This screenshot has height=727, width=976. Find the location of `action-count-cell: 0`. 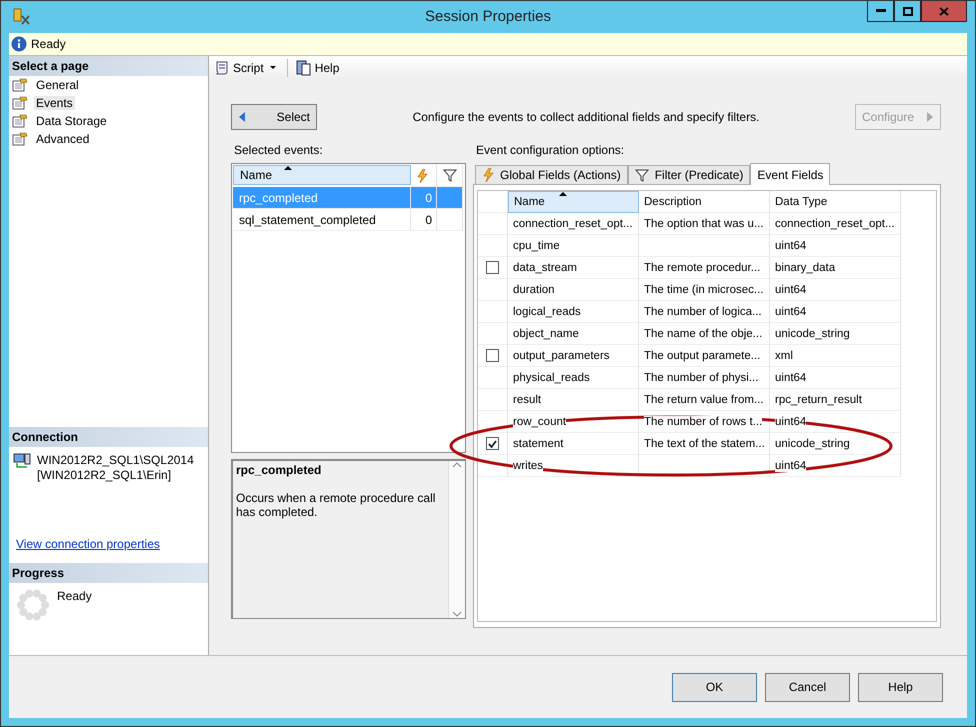

action-count-cell: 0 is located at coordinates (424, 220).